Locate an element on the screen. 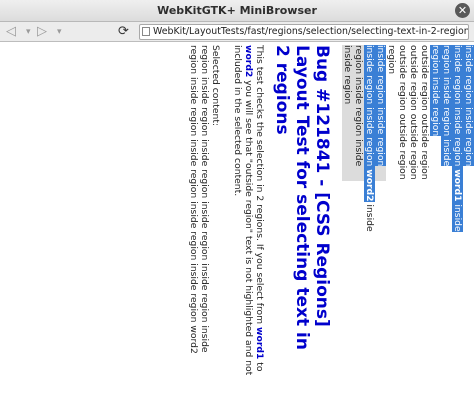 This screenshot has width=474, height=396. page-heading-line3: 2 regions is located at coordinates (282, 90).